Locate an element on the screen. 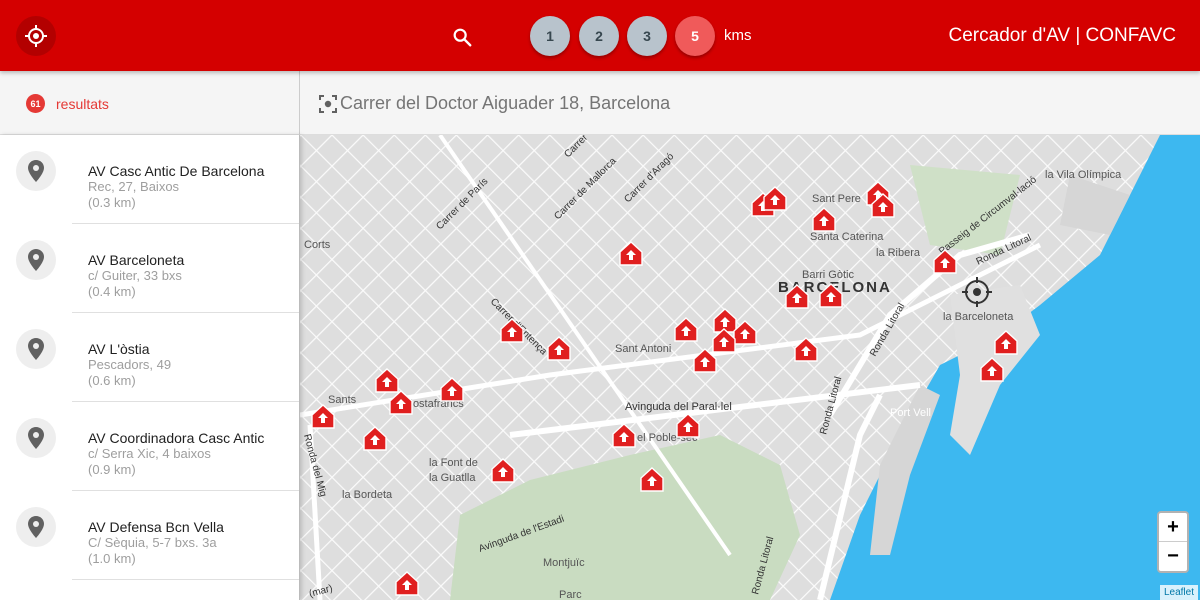 Image resolution: width=1200 pixels, height=600 pixels. km-option-5: 5 is located at coordinates (695, 36).